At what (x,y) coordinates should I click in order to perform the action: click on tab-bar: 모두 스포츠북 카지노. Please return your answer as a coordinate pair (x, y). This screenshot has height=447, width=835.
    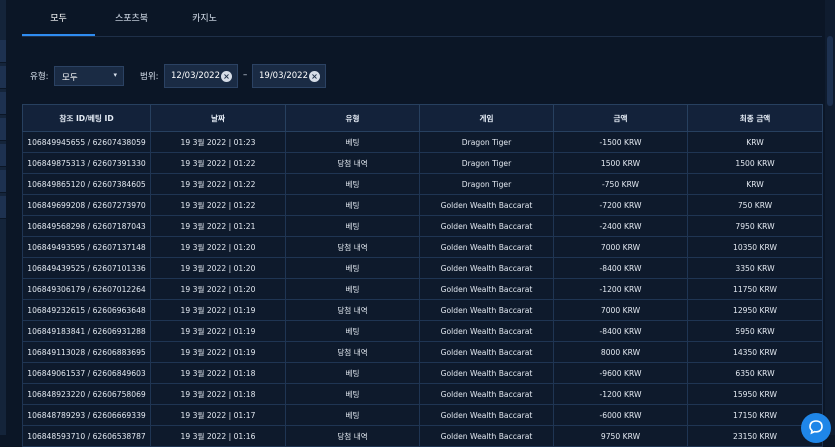
    Looking at the image, I should click on (422, 22).